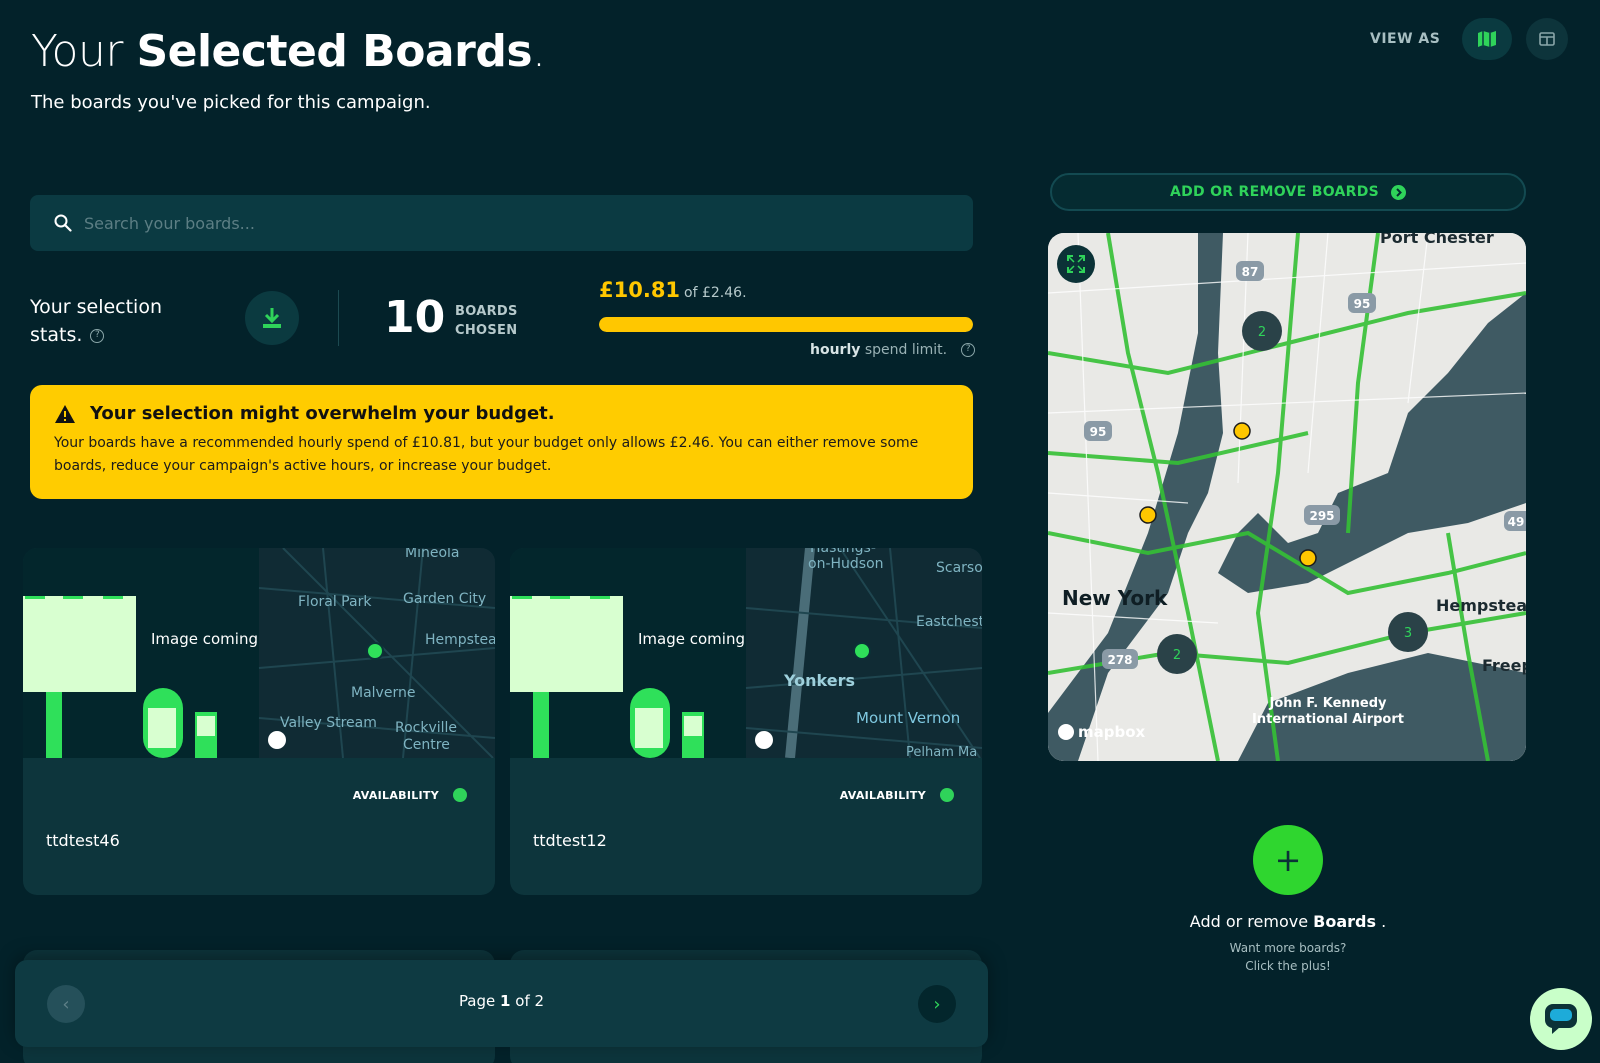  Describe the element at coordinates (1250, 272) in the screenshot. I see `highway-shield: 87` at that location.